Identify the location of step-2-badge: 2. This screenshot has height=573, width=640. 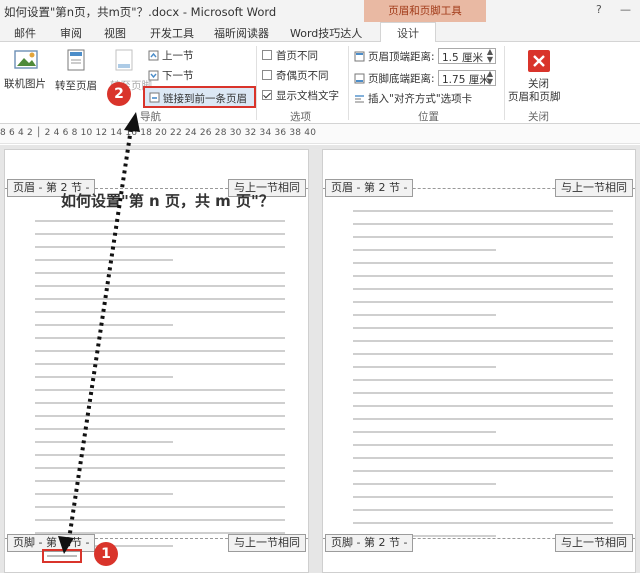
(119, 94).